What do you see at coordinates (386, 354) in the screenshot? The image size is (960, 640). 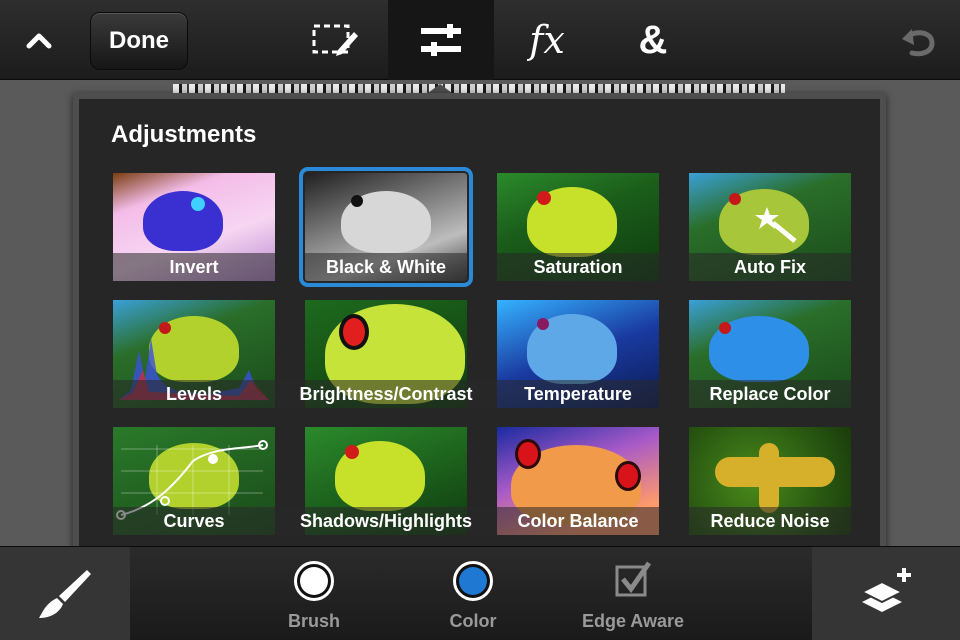 I see `adjustment-brightness-contrast: Brightness/Contrast` at bounding box center [386, 354].